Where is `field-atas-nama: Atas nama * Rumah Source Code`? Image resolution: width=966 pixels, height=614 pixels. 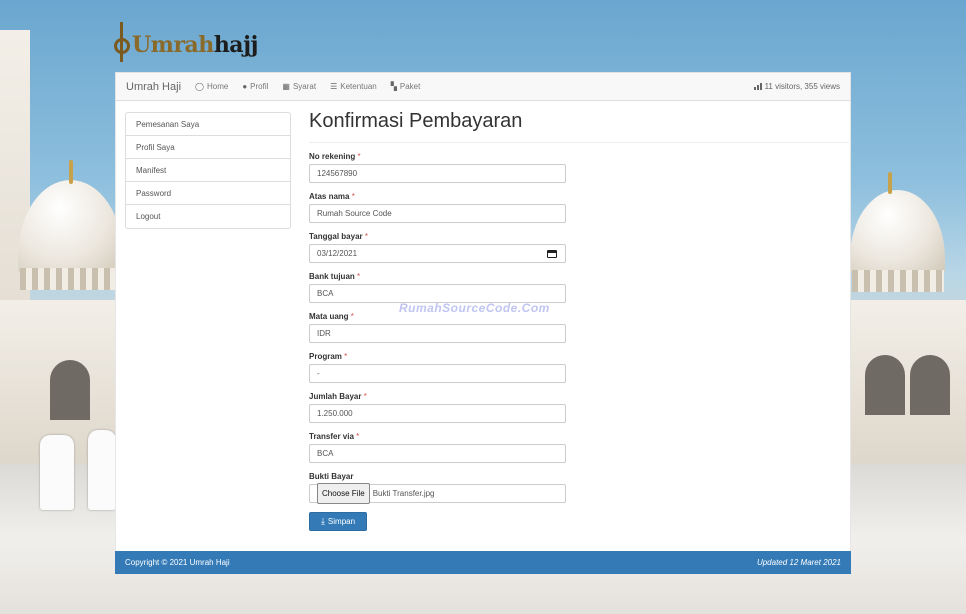
field-atas-nama: Atas nama * Rumah Source Code is located at coordinates (579, 207).